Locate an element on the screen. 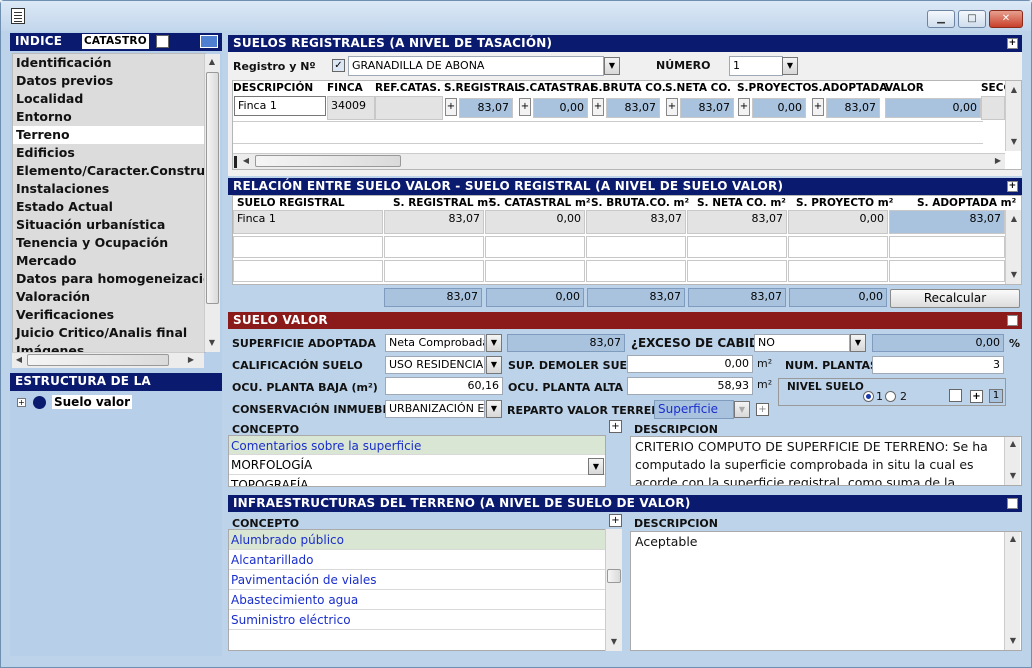 The height and width of the screenshot is (668, 1032). sidebar-item: Elemento/Caracter.Constructivas is located at coordinates (109, 171).